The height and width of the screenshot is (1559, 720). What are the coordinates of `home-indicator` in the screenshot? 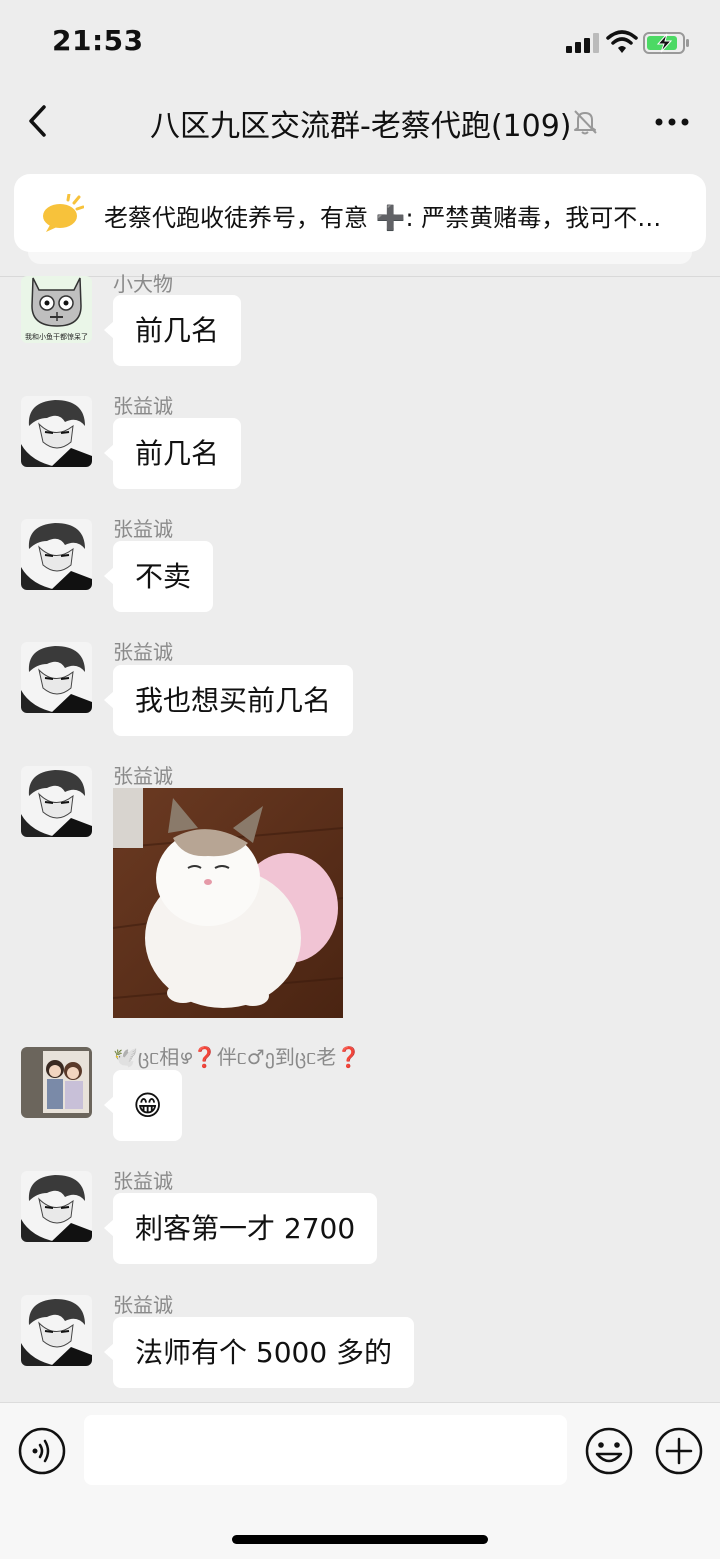 It's located at (360, 1539).